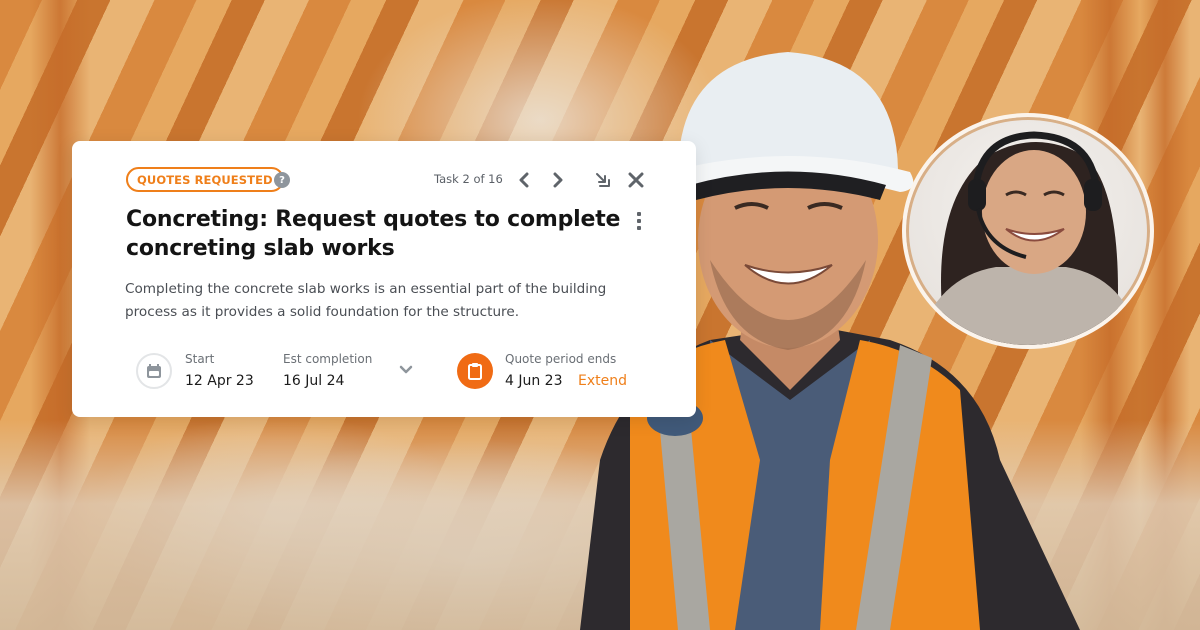  I want to click on chevron-right-icon, so click(558, 180).